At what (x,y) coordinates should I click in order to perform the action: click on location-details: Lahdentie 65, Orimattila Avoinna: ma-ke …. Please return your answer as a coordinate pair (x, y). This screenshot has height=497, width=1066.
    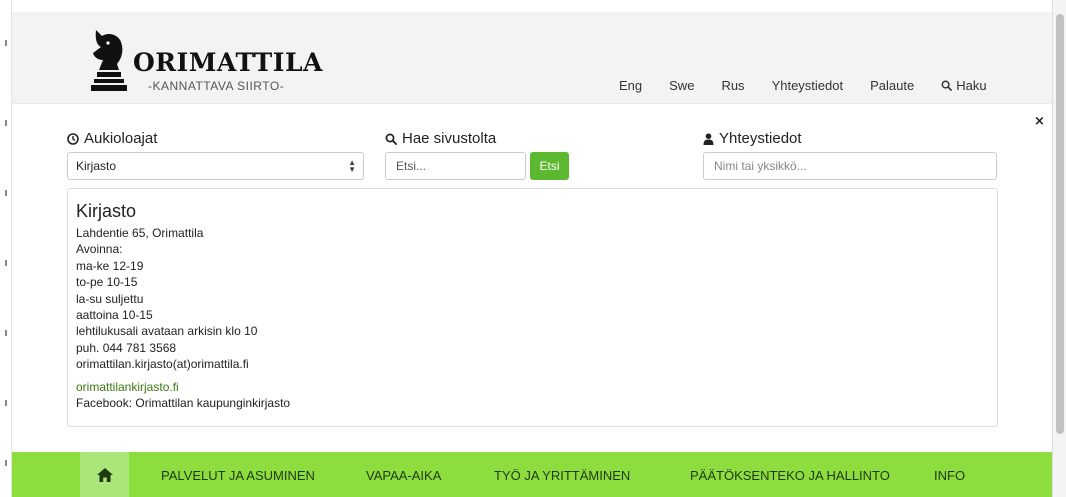
    Looking at the image, I should click on (166, 299).